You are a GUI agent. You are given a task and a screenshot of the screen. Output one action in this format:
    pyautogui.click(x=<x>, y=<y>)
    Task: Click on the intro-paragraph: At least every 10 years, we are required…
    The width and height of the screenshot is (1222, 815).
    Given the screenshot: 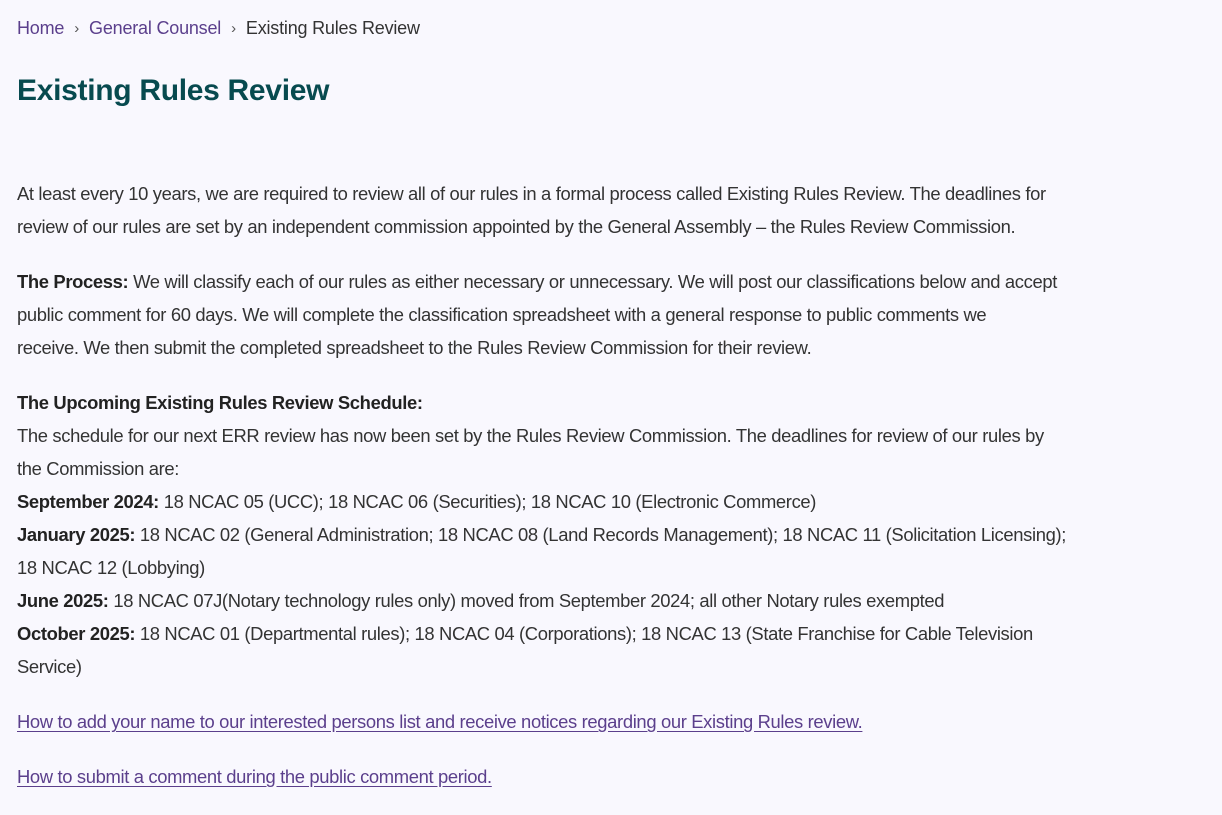 What is the action you would take?
    pyautogui.click(x=617, y=210)
    